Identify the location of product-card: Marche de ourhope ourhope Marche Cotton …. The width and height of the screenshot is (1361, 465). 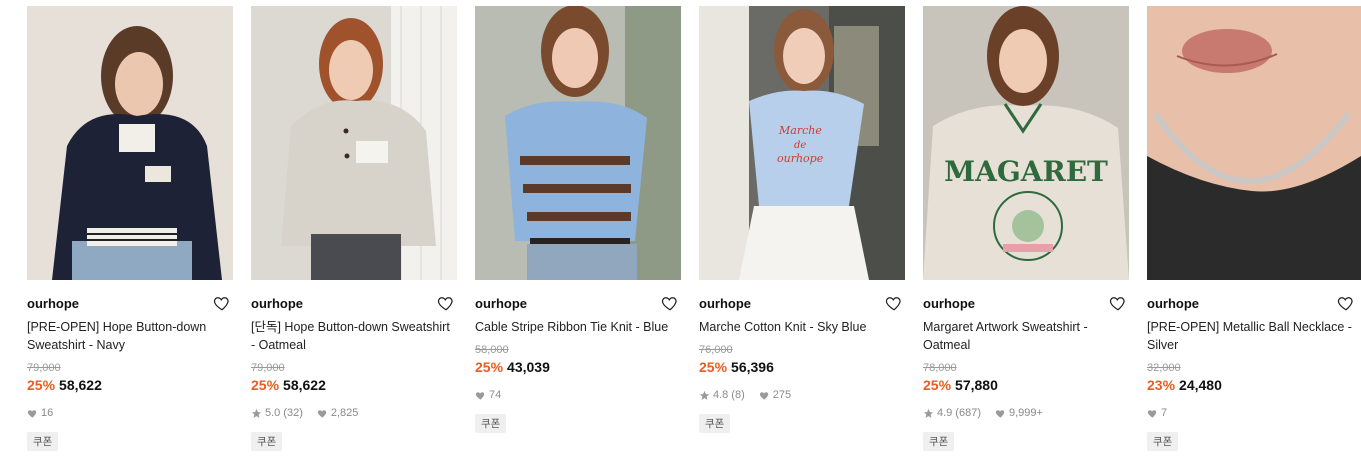
(802, 233).